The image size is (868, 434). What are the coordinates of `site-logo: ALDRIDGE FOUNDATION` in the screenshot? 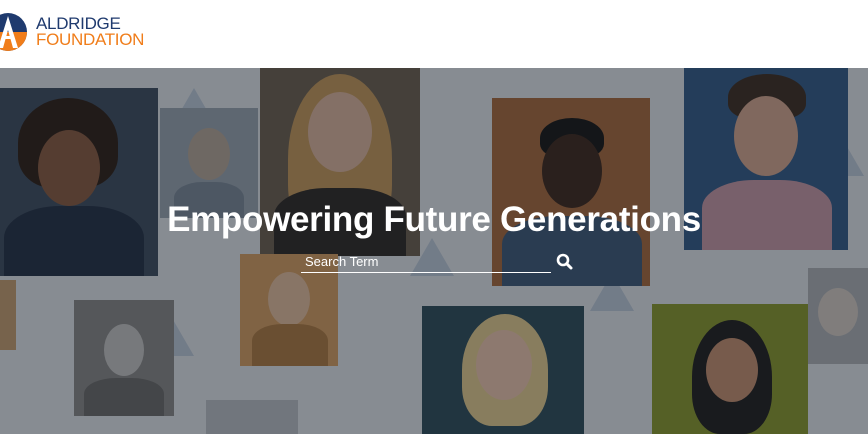 It's located at (72, 32).